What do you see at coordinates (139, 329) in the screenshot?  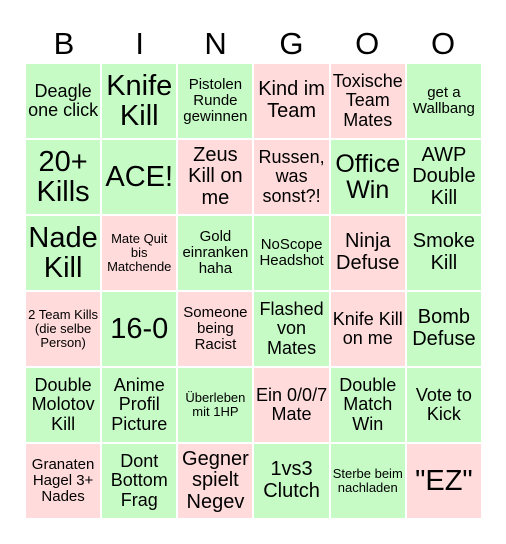 I see `bingo-cell: 16-0` at bounding box center [139, 329].